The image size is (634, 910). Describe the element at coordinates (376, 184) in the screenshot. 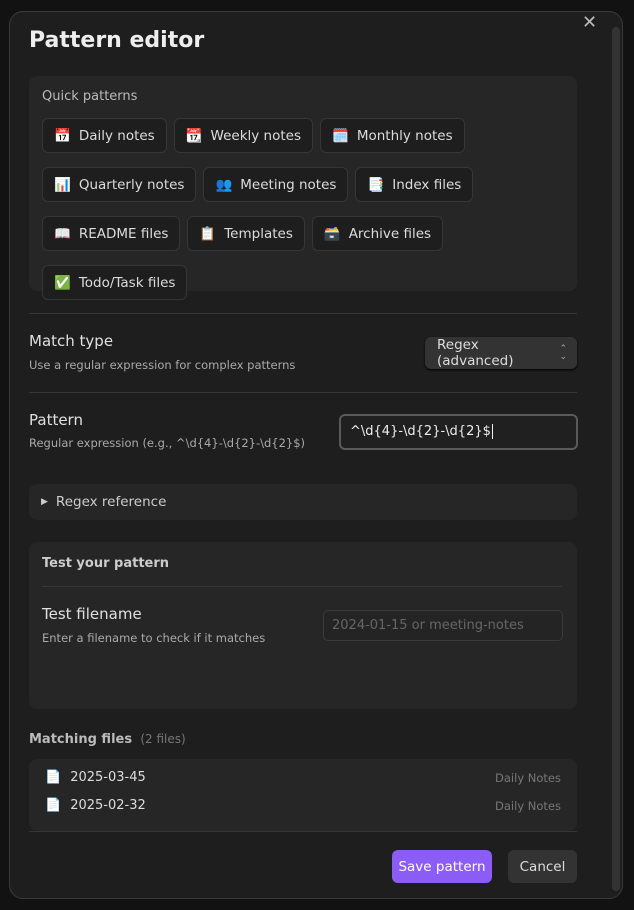

I see `pattern-emoji-icon: 📑` at that location.